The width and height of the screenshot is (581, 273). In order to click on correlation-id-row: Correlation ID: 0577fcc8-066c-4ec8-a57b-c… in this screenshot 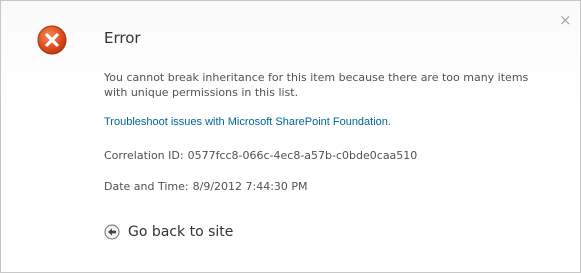, I will do `click(260, 155)`.